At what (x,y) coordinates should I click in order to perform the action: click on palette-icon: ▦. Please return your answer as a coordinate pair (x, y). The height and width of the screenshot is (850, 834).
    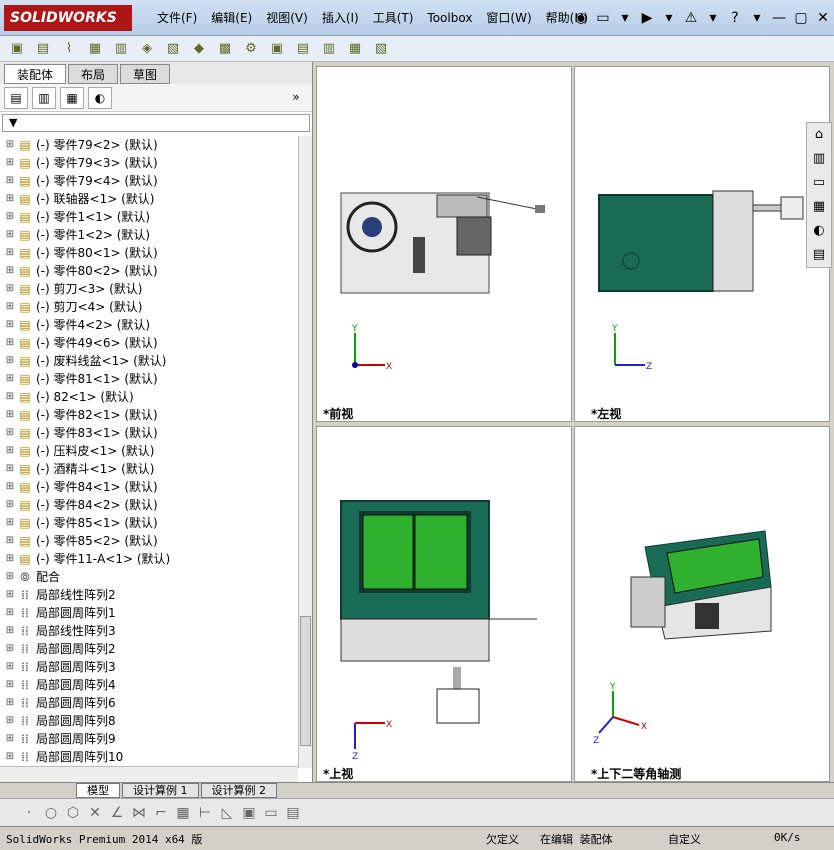
    Looking at the image, I should click on (819, 207).